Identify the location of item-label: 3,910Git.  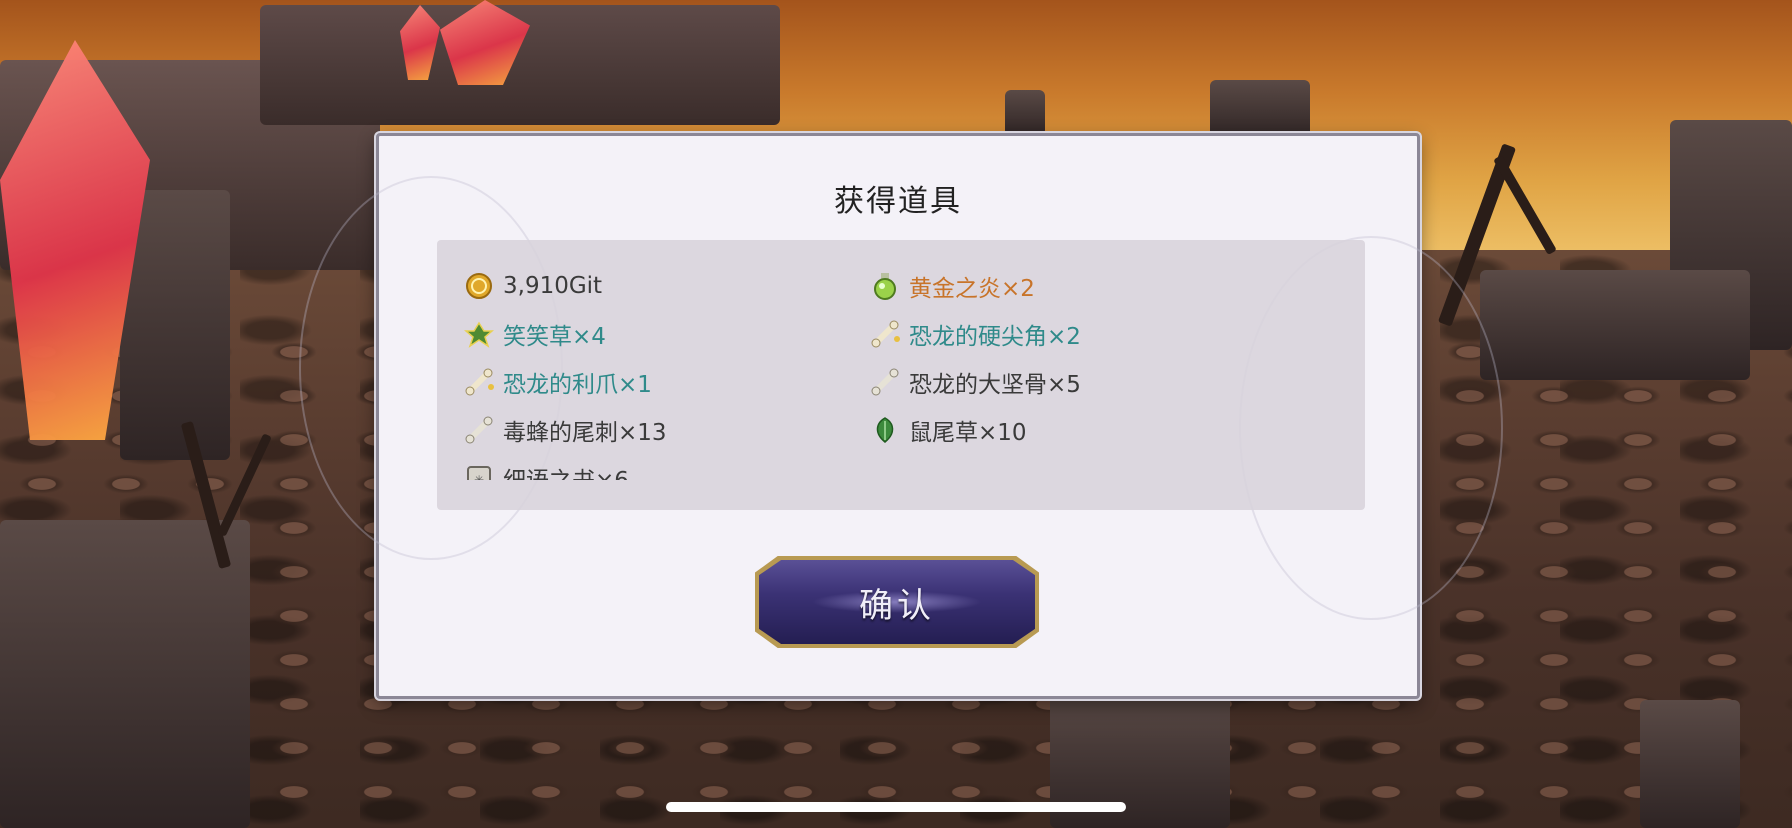
(553, 286).